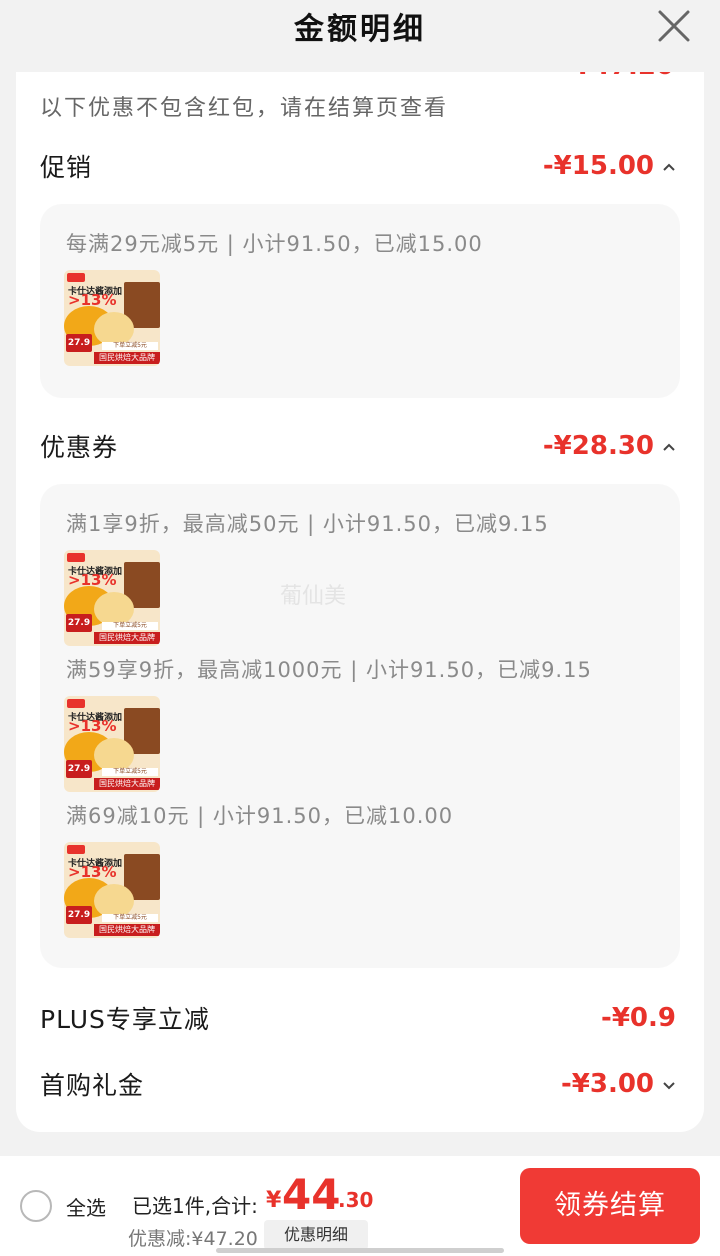  What do you see at coordinates (356, 1200) in the screenshot?
I see `total-amount-decimal: .30` at bounding box center [356, 1200].